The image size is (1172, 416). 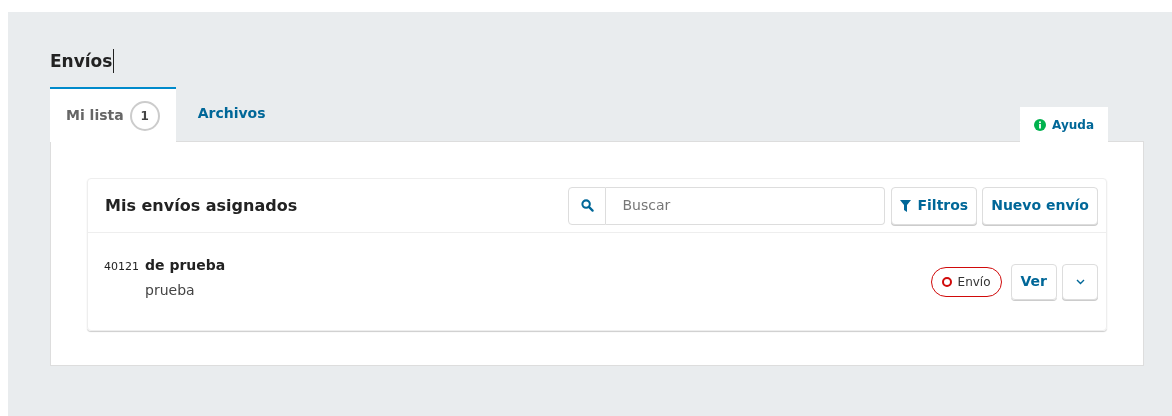 What do you see at coordinates (170, 290) in the screenshot?
I see `submission-author: prueba` at bounding box center [170, 290].